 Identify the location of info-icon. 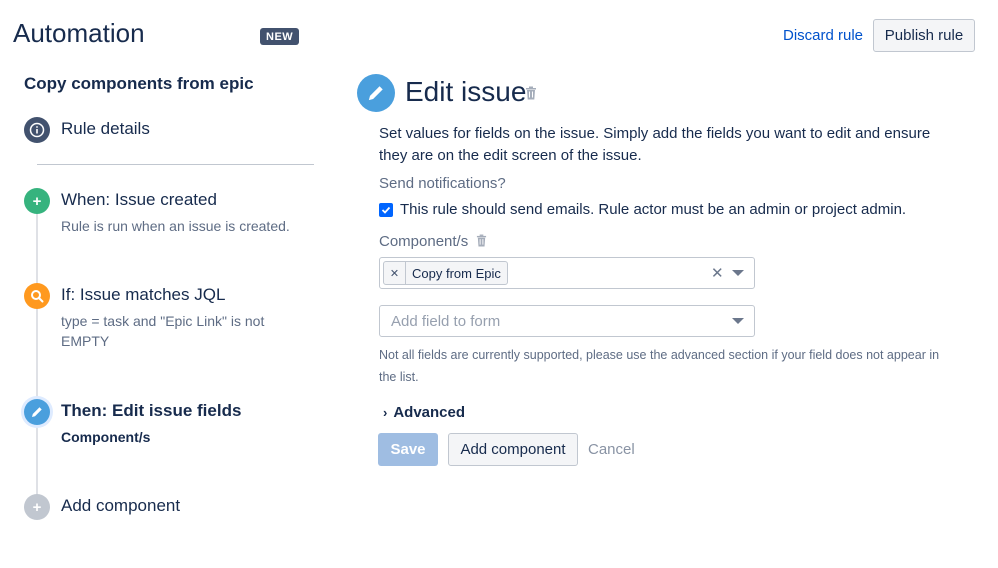
(37, 130).